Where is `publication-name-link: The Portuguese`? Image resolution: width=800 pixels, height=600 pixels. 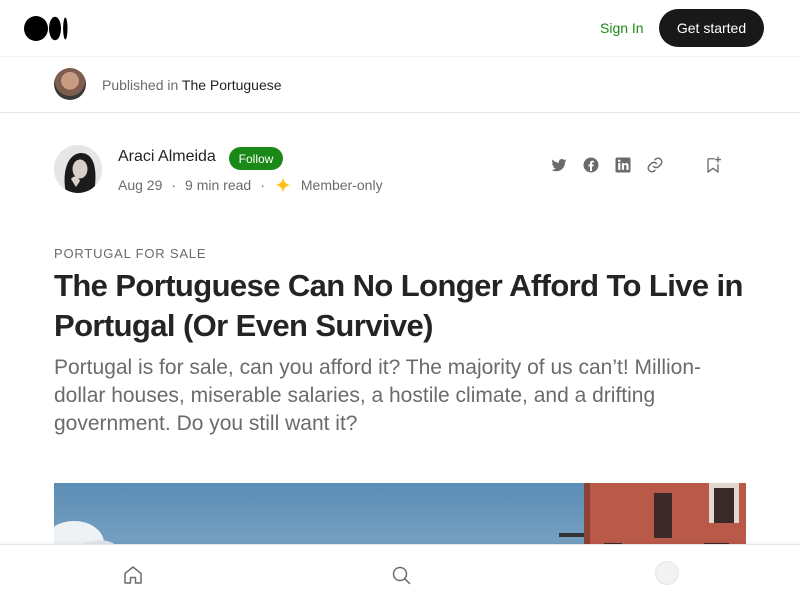 publication-name-link: The Portuguese is located at coordinates (232, 85).